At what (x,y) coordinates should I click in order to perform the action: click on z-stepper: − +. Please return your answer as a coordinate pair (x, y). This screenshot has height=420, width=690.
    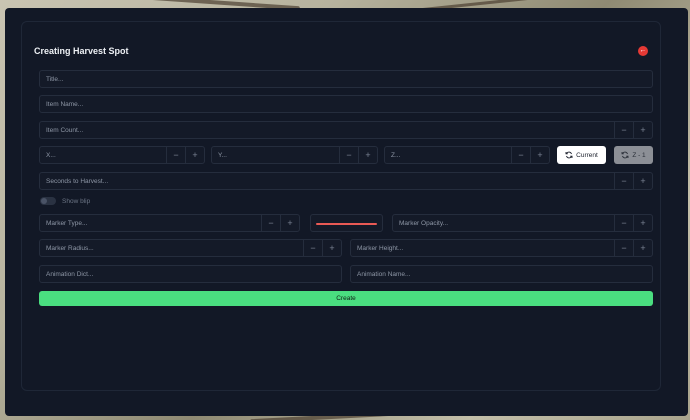
    Looking at the image, I should click on (467, 155).